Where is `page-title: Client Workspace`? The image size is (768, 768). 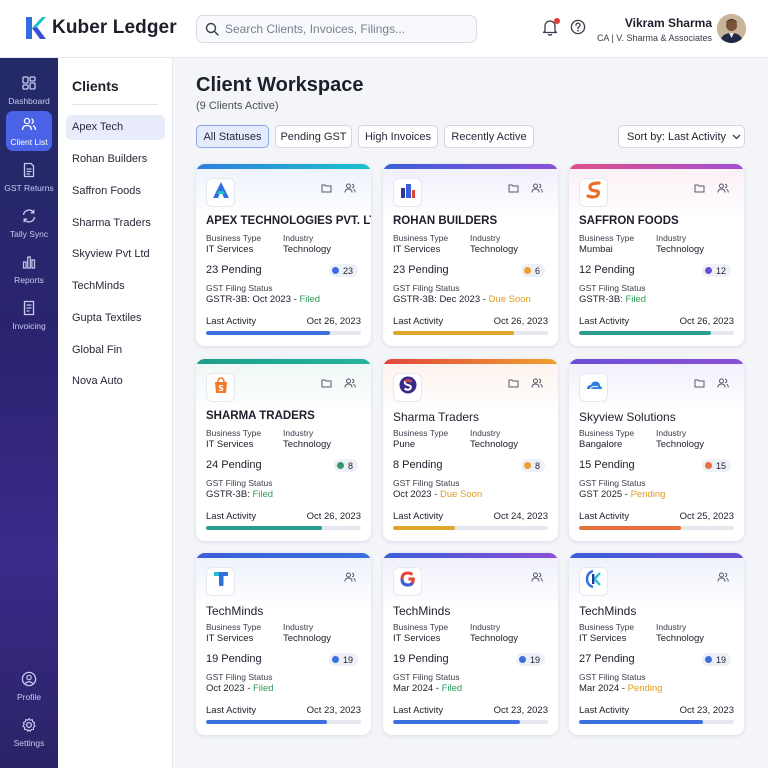 page-title: Client Workspace is located at coordinates (280, 85).